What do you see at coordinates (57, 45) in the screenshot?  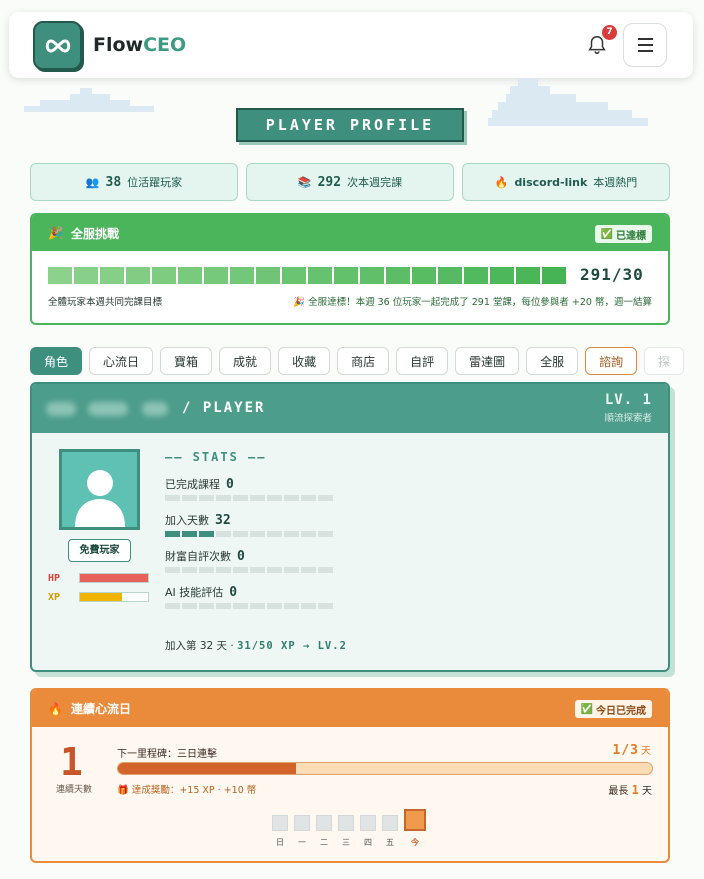 I see `logo` at bounding box center [57, 45].